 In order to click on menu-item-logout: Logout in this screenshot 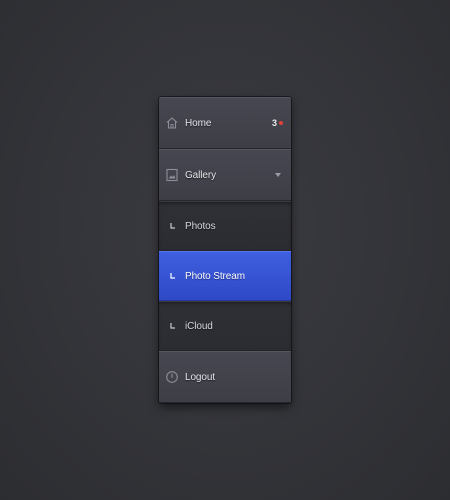, I will do `click(225, 377)`.